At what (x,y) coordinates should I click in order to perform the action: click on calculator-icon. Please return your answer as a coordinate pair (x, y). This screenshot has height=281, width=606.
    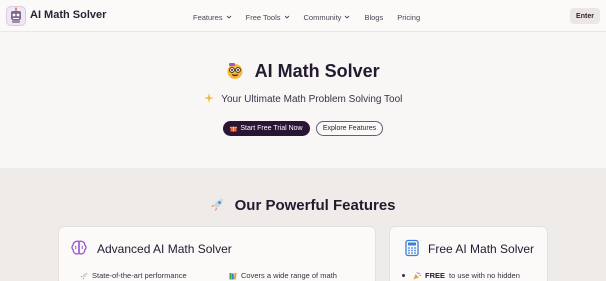
    Looking at the image, I should click on (412, 248).